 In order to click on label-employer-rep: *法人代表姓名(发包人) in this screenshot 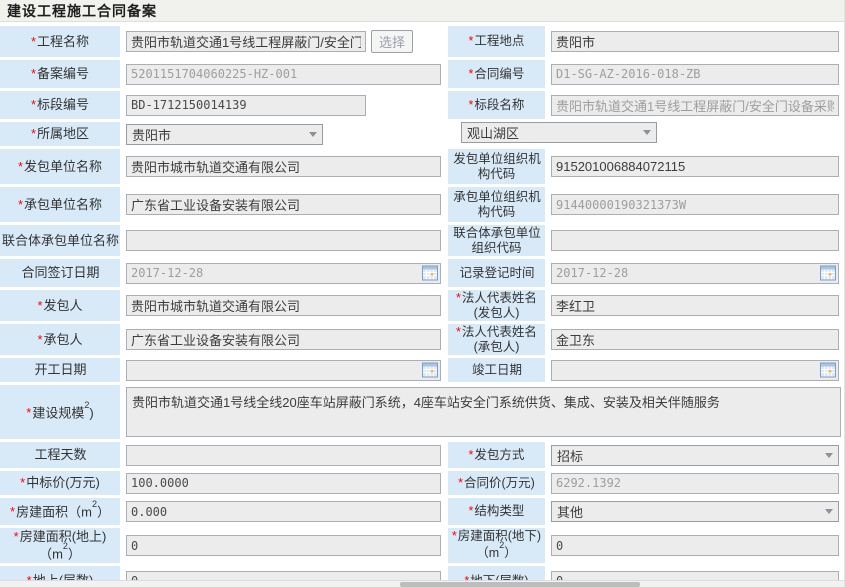, I will do `click(496, 305)`.